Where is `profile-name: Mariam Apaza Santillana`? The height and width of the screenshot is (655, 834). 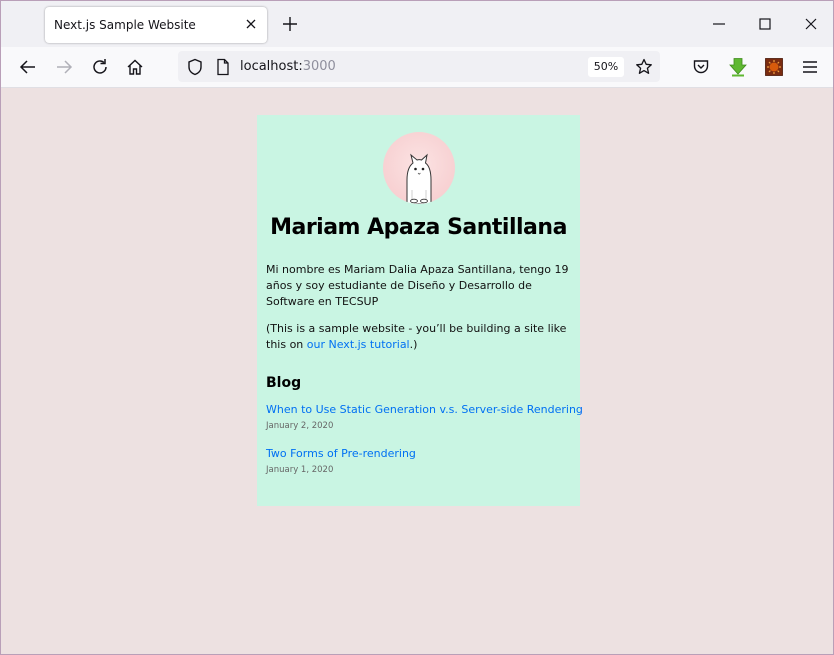
profile-name: Mariam Apaza Santillana is located at coordinates (418, 227).